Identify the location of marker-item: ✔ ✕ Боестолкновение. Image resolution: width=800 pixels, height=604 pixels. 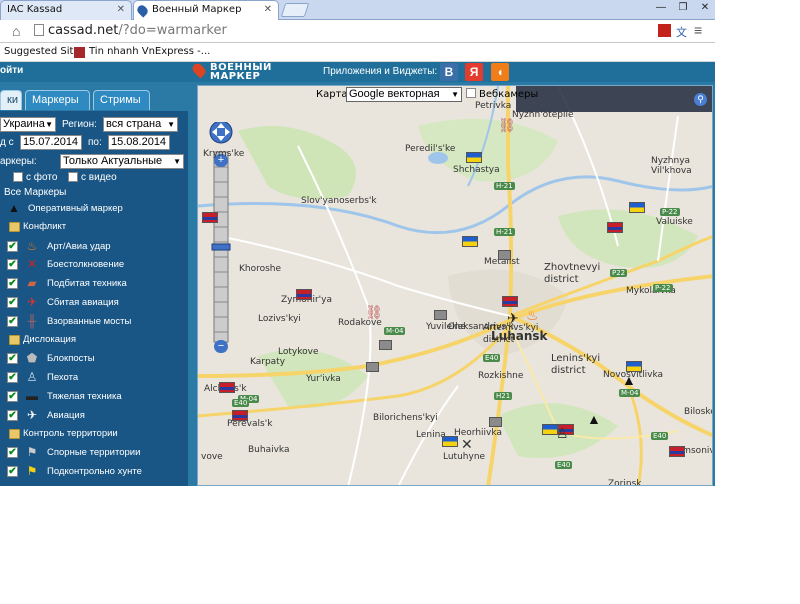
(94, 264).